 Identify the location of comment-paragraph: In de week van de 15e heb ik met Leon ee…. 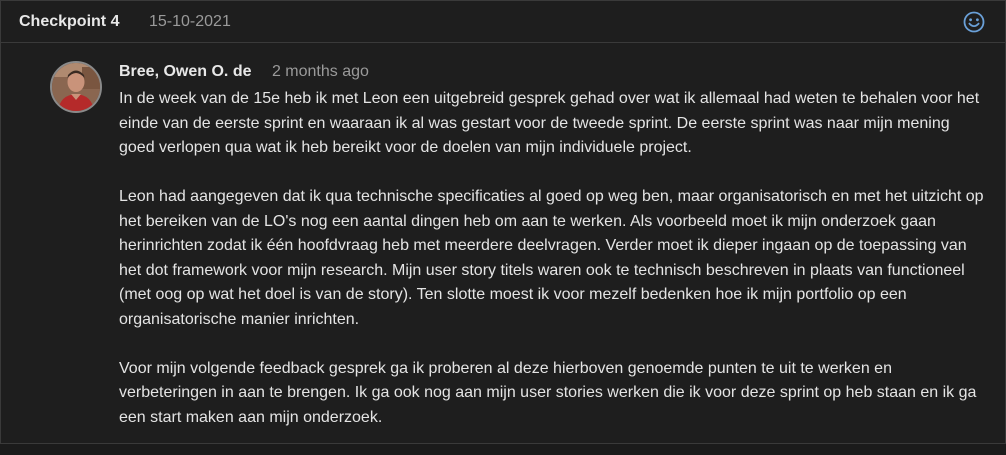
(549, 123).